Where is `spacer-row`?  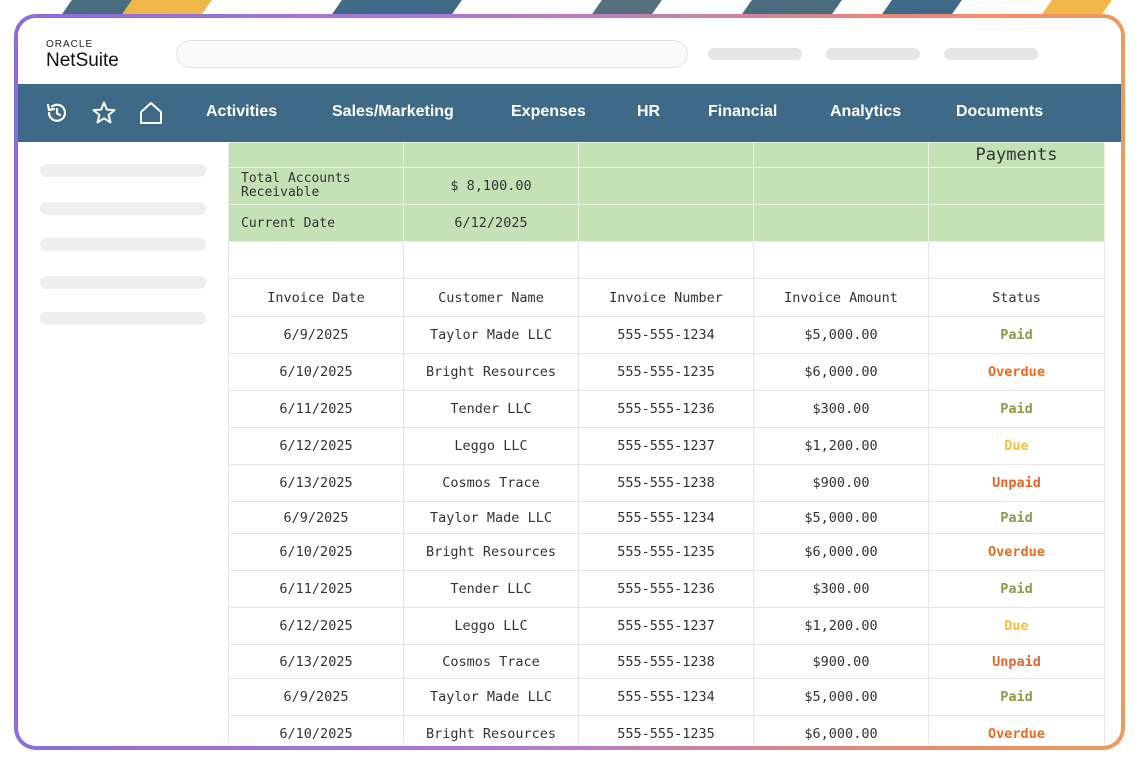
spacer-row is located at coordinates (666, 260).